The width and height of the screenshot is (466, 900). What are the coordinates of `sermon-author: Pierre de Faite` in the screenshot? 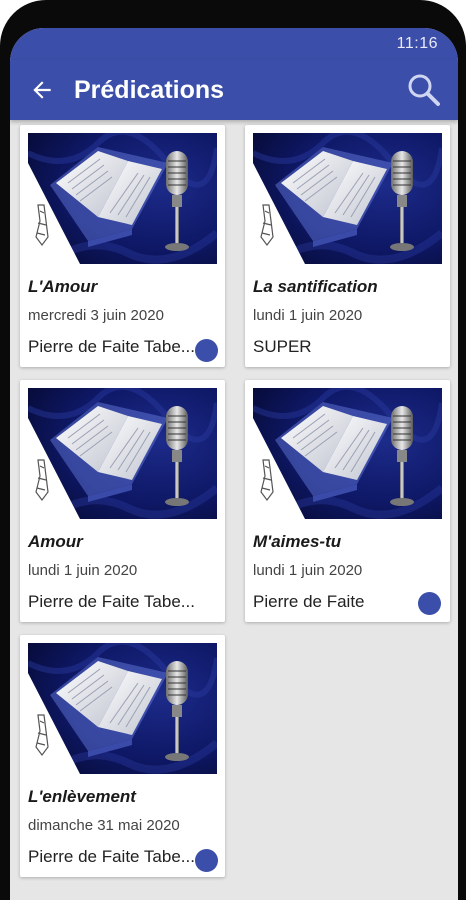 It's located at (309, 601).